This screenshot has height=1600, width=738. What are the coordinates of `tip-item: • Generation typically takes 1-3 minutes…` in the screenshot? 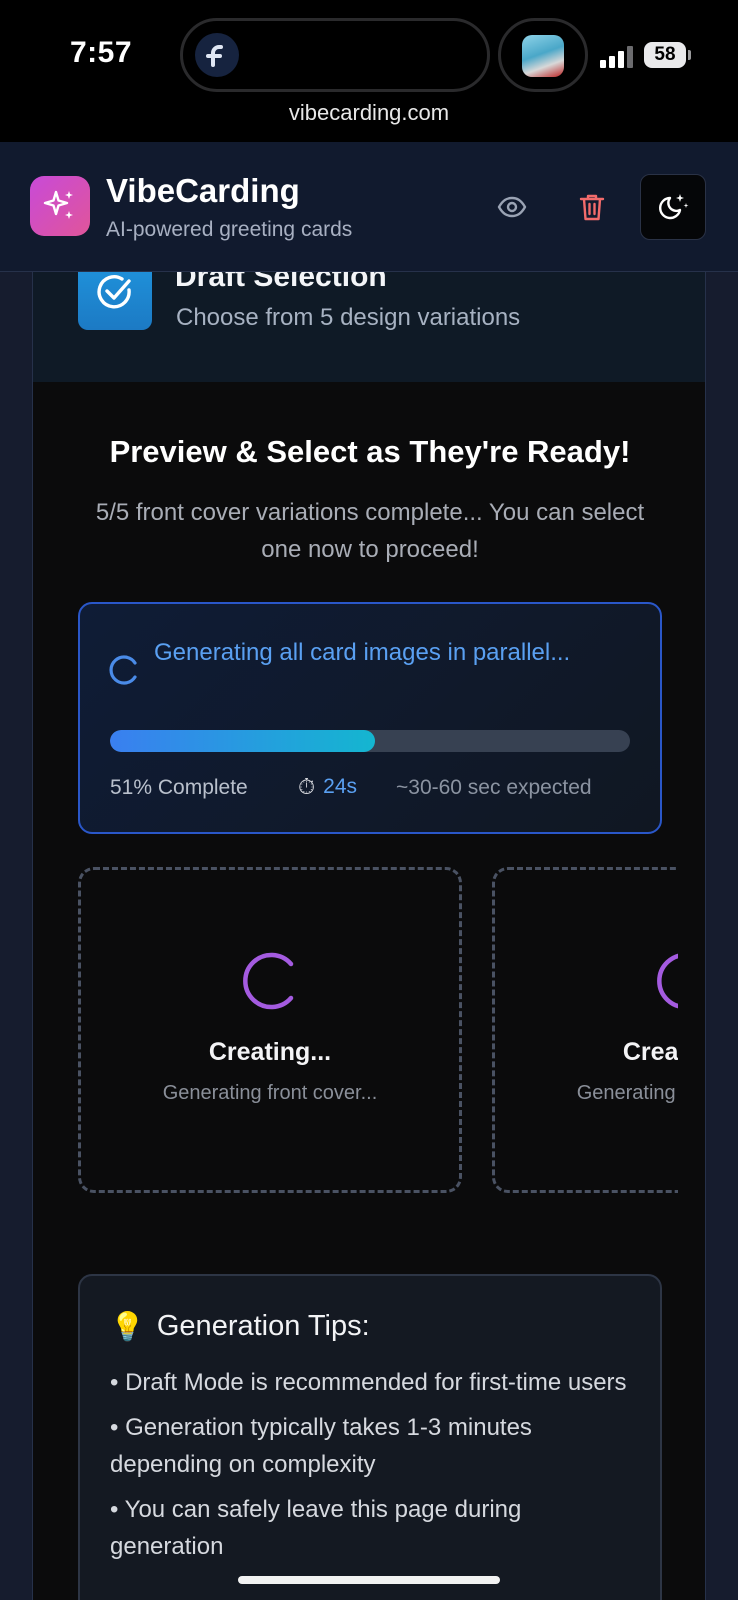 It's located at (321, 1446).